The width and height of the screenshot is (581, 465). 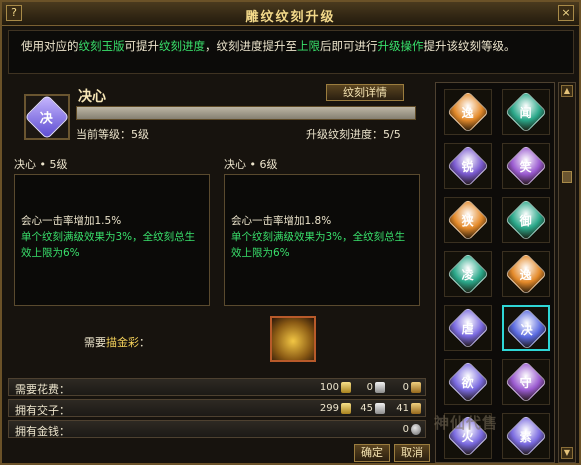 I want to click on gem-glyph: 素, so click(x=526, y=436).